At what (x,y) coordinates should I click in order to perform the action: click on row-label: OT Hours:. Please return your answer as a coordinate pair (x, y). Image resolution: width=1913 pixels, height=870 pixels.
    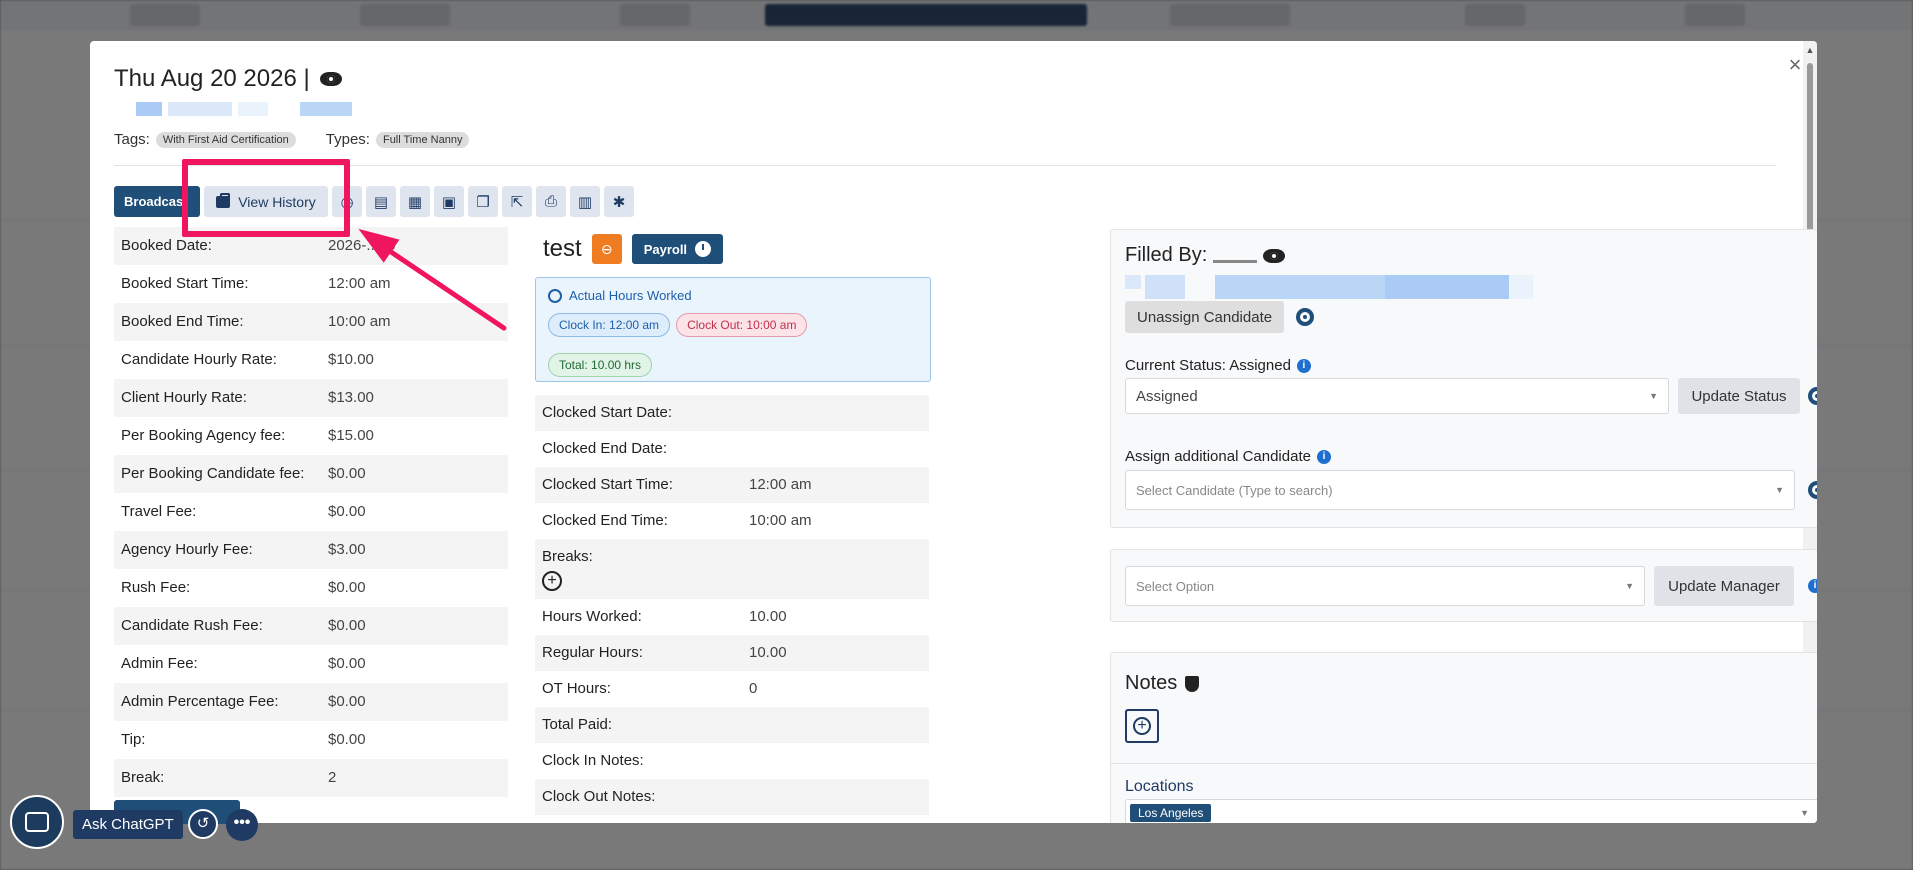
    Looking at the image, I should click on (576, 688).